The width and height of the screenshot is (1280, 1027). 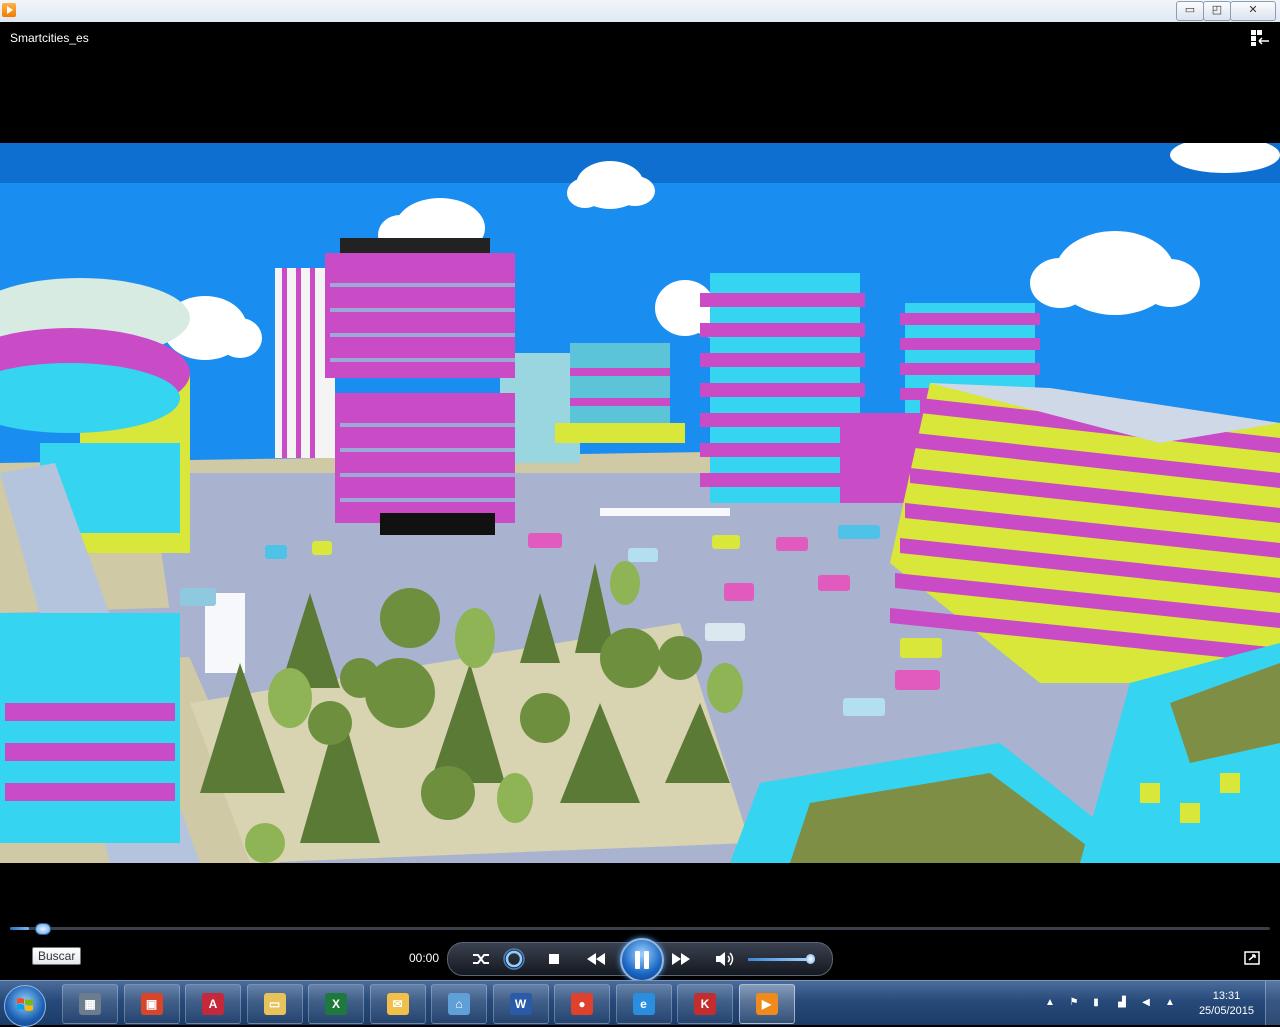 I want to click on excel-app-icon: X, so click(x=336, y=1004).